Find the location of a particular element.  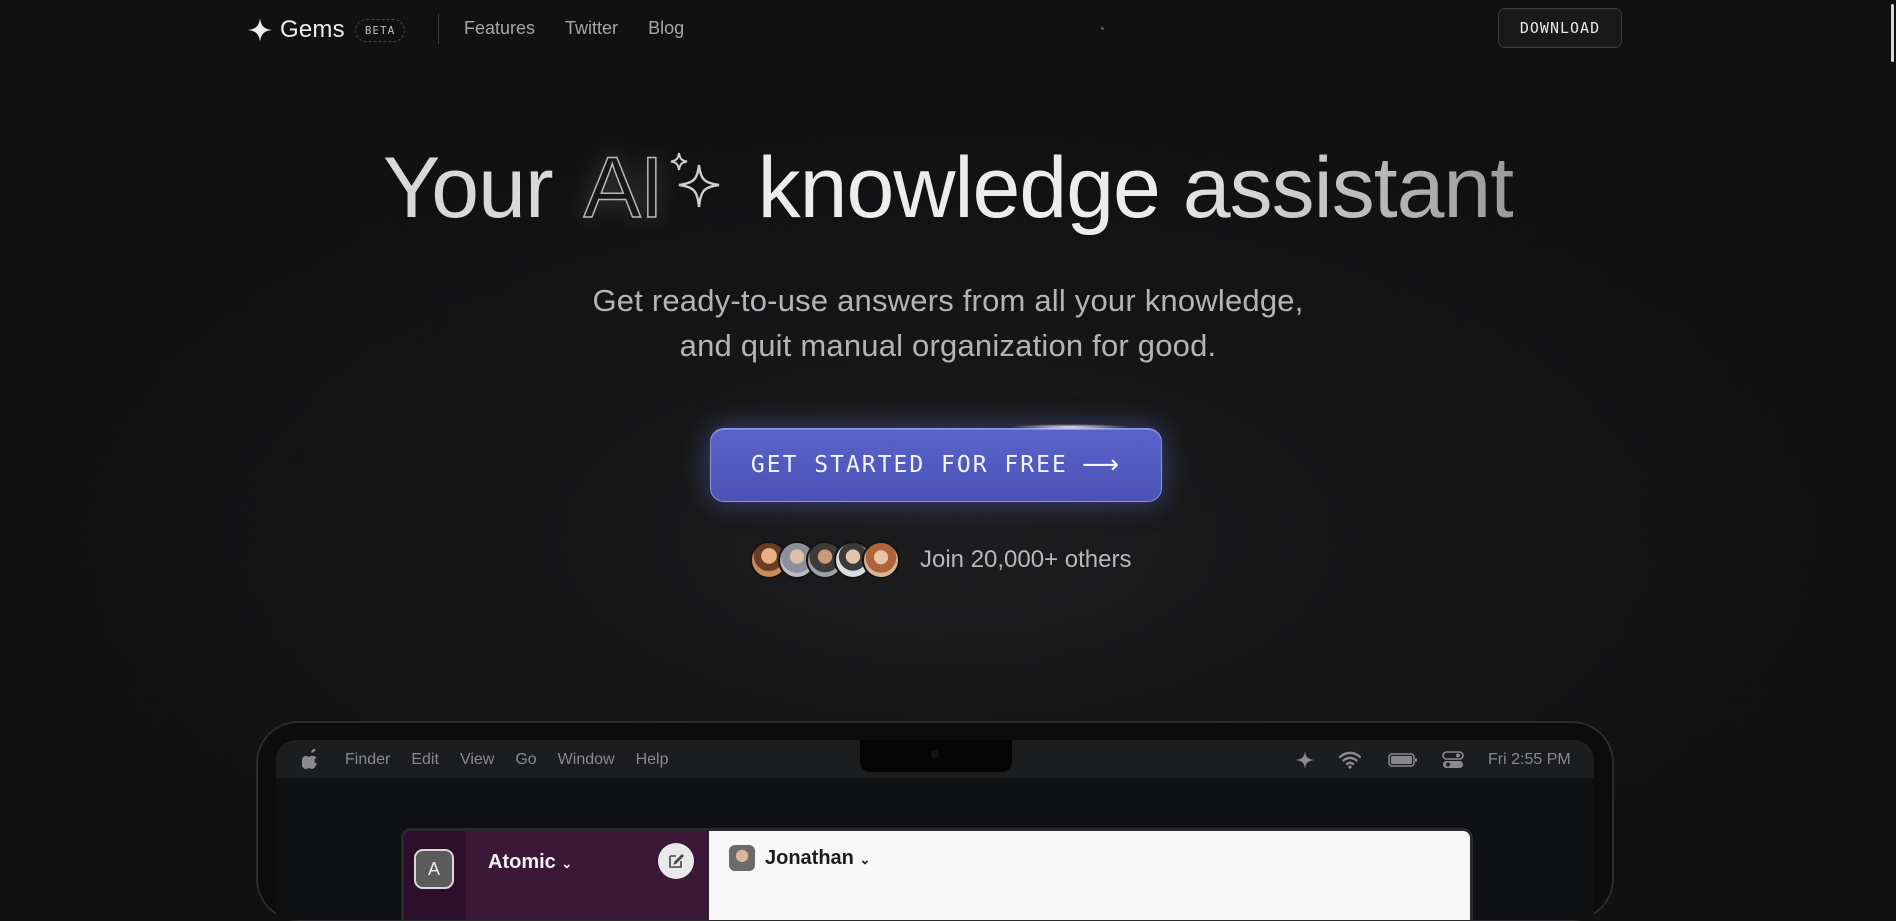

nav-links: Features Twitter Blog is located at coordinates (574, 28).